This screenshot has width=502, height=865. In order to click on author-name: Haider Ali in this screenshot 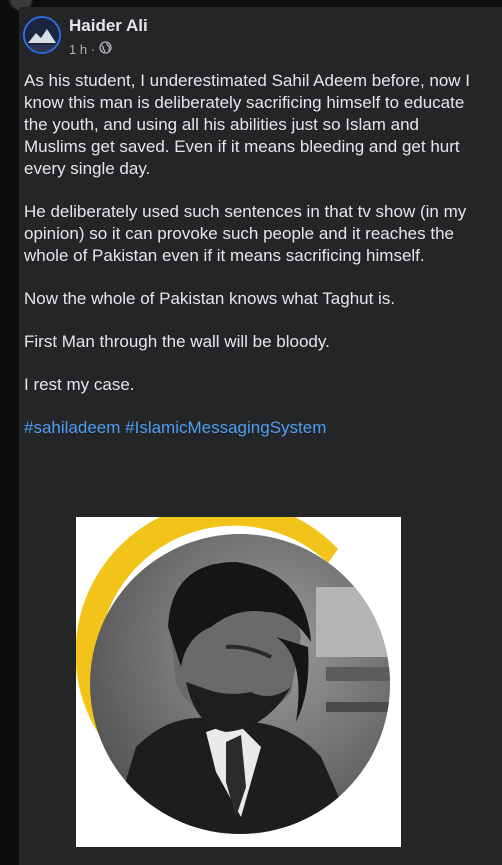, I will do `click(108, 26)`.